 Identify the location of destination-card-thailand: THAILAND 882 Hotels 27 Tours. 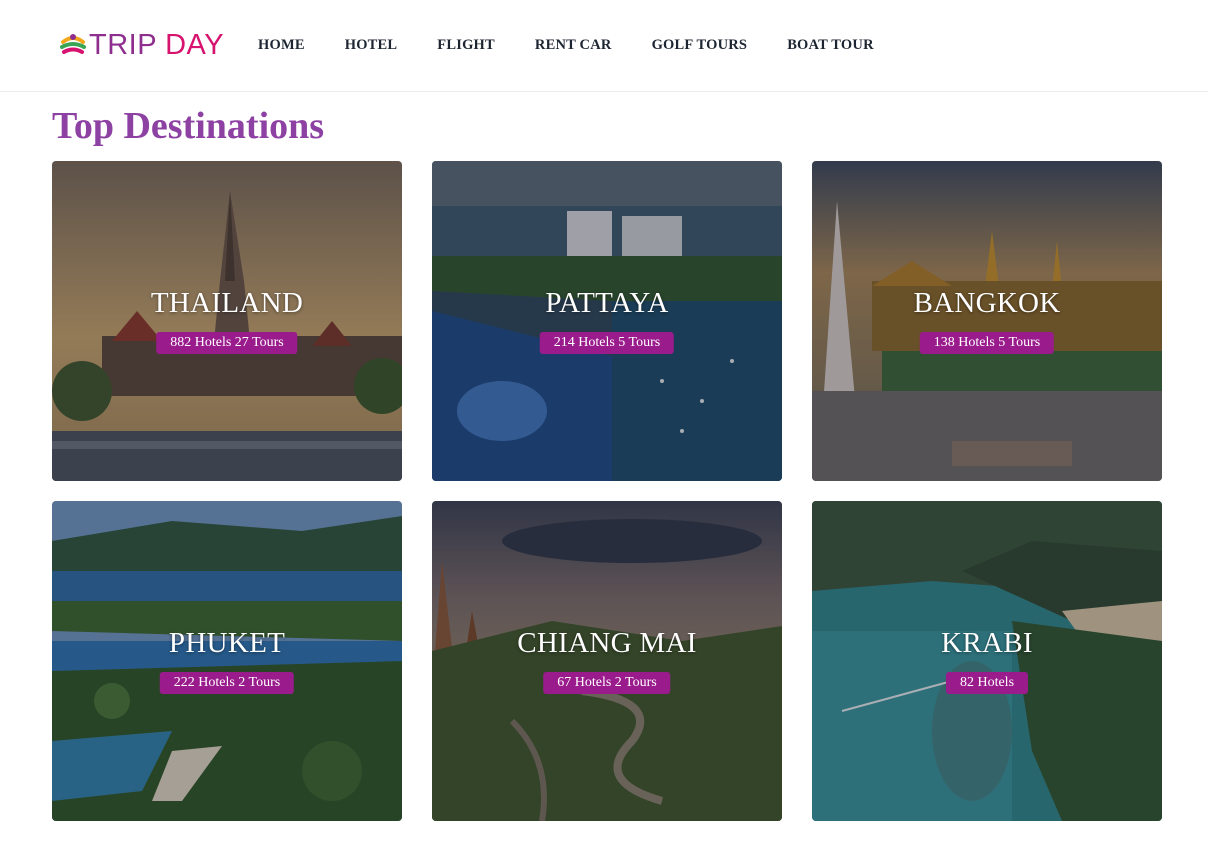
(227, 321).